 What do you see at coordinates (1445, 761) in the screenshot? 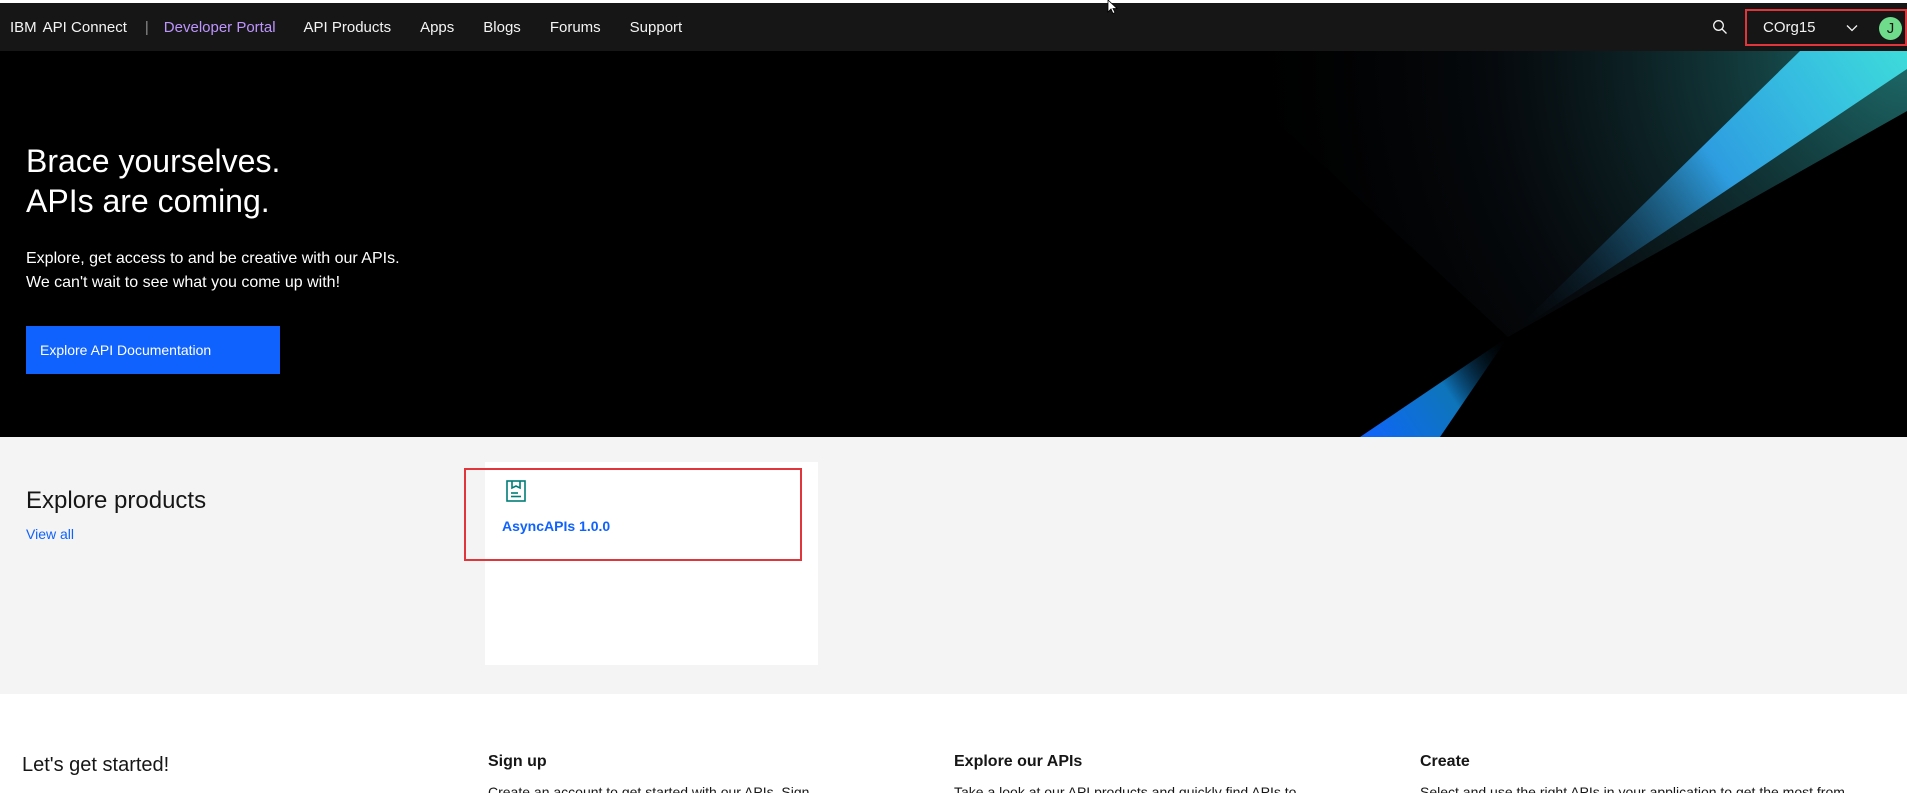
I see `create-heading: Create` at bounding box center [1445, 761].